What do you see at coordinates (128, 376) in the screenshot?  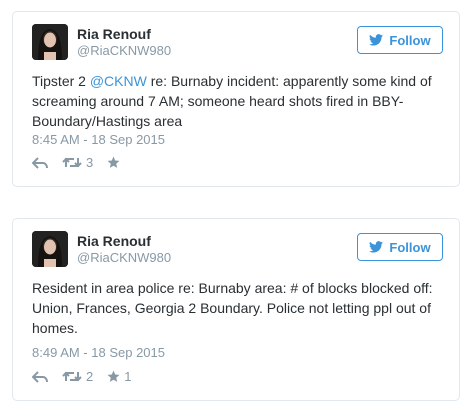 I see `like-count: 1` at bounding box center [128, 376].